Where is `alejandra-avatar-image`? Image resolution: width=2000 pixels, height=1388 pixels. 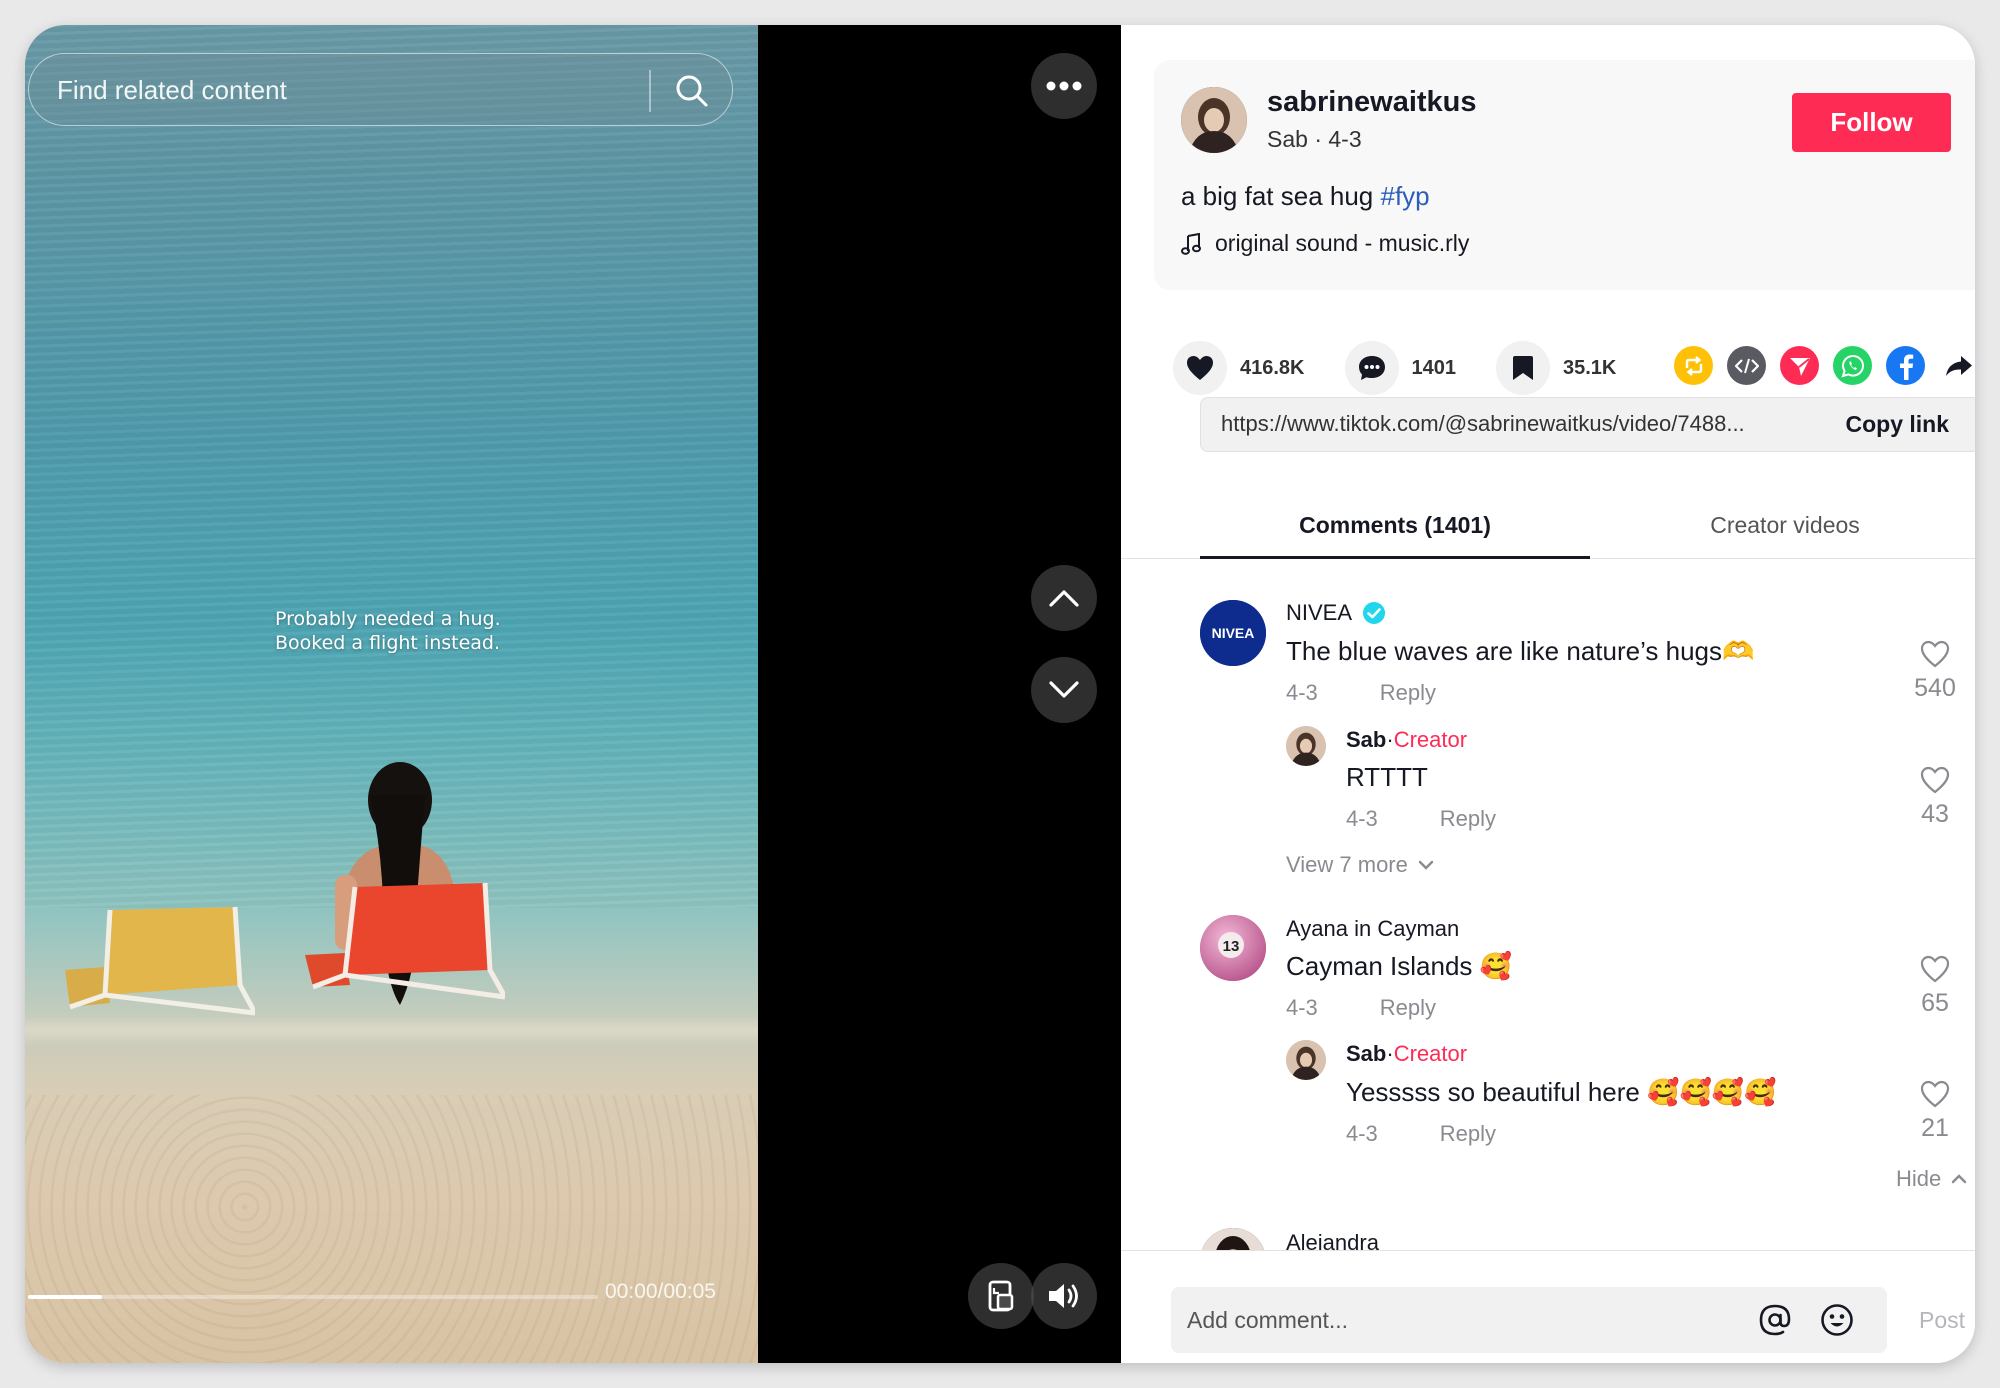
alejandra-avatar-image is located at coordinates (1233, 1239).